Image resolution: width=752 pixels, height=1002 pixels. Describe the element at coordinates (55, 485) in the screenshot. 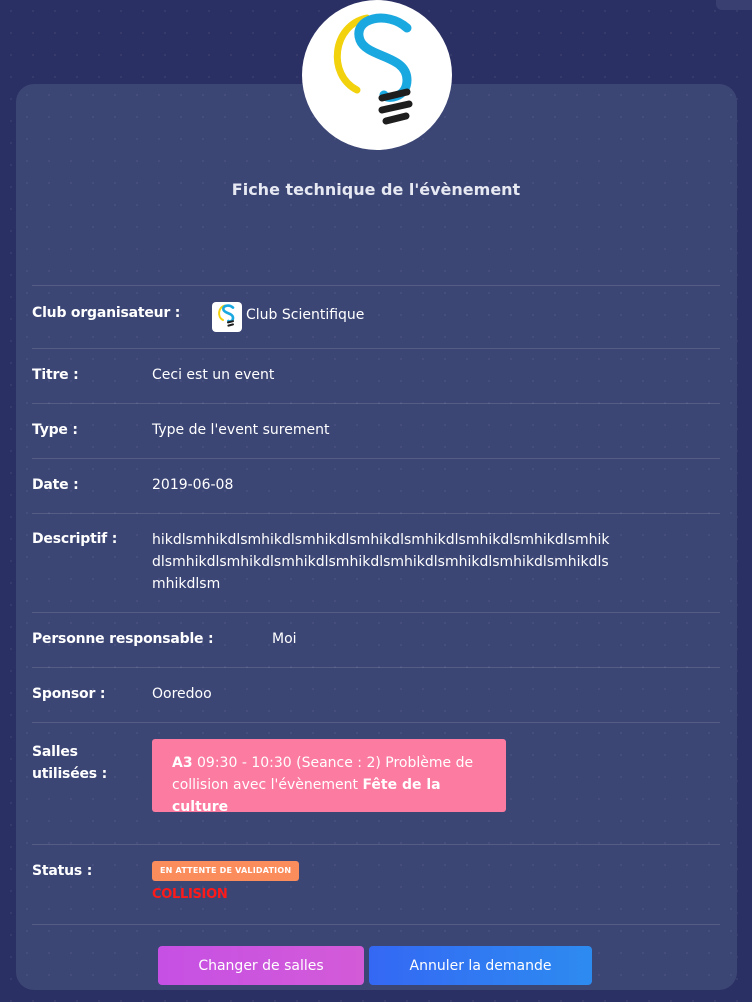

I see `date-label: Date :` at that location.